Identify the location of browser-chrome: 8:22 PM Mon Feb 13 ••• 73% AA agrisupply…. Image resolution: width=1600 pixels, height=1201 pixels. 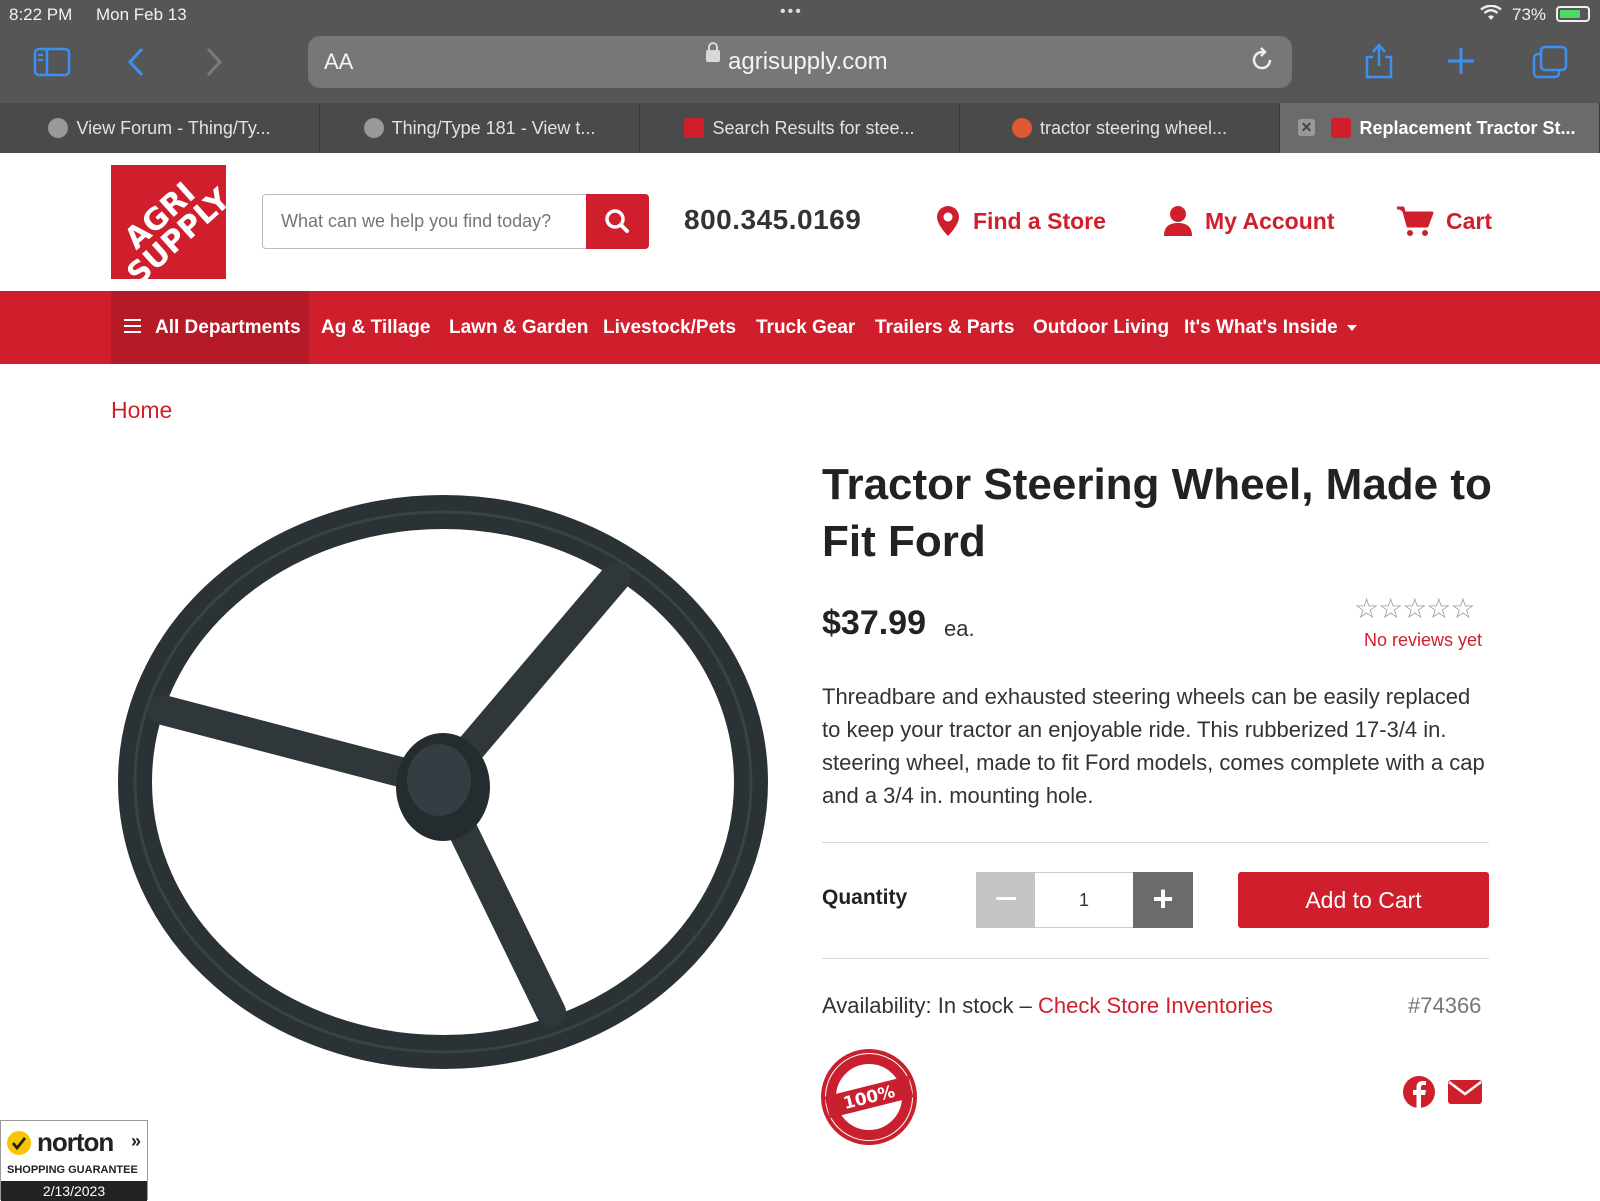
(800, 76).